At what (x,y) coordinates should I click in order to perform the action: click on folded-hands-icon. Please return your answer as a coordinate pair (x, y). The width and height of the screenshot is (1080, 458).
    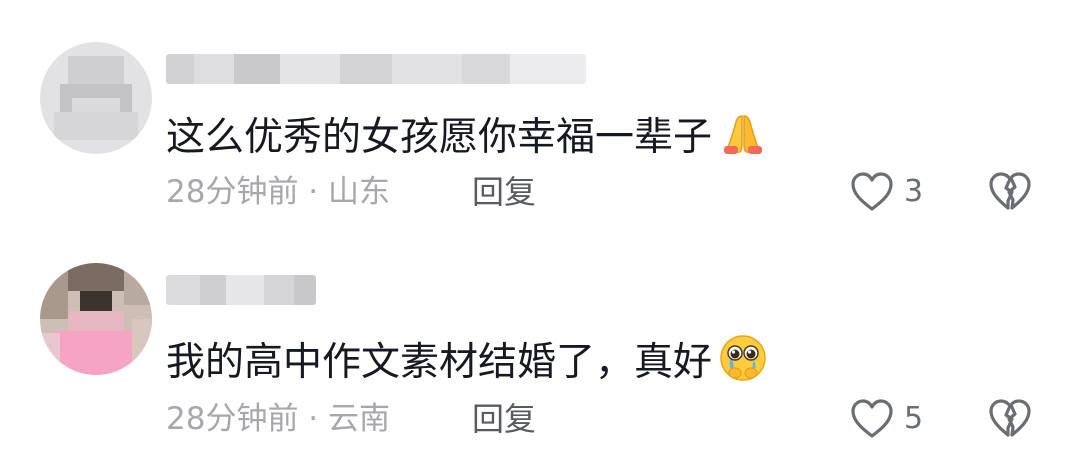
    Looking at the image, I should click on (743, 139).